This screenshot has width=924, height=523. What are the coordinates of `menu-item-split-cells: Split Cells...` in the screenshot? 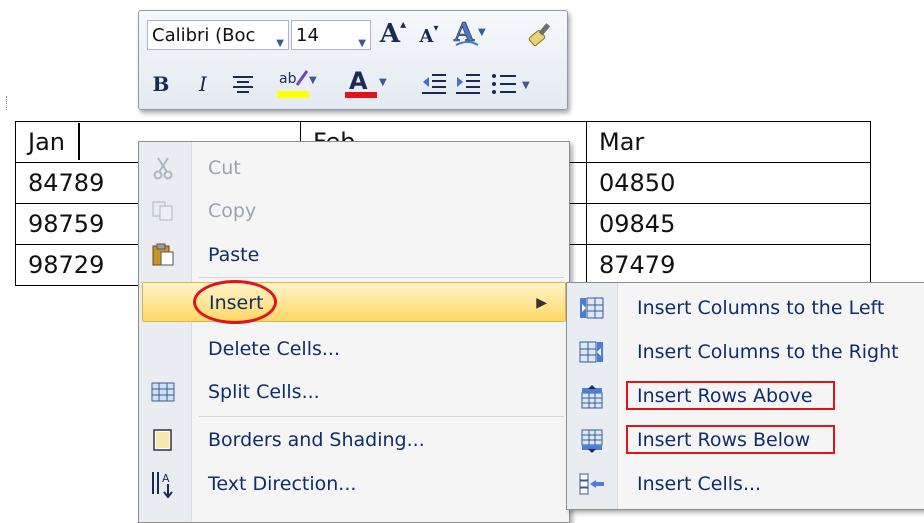 It's located at (354, 392).